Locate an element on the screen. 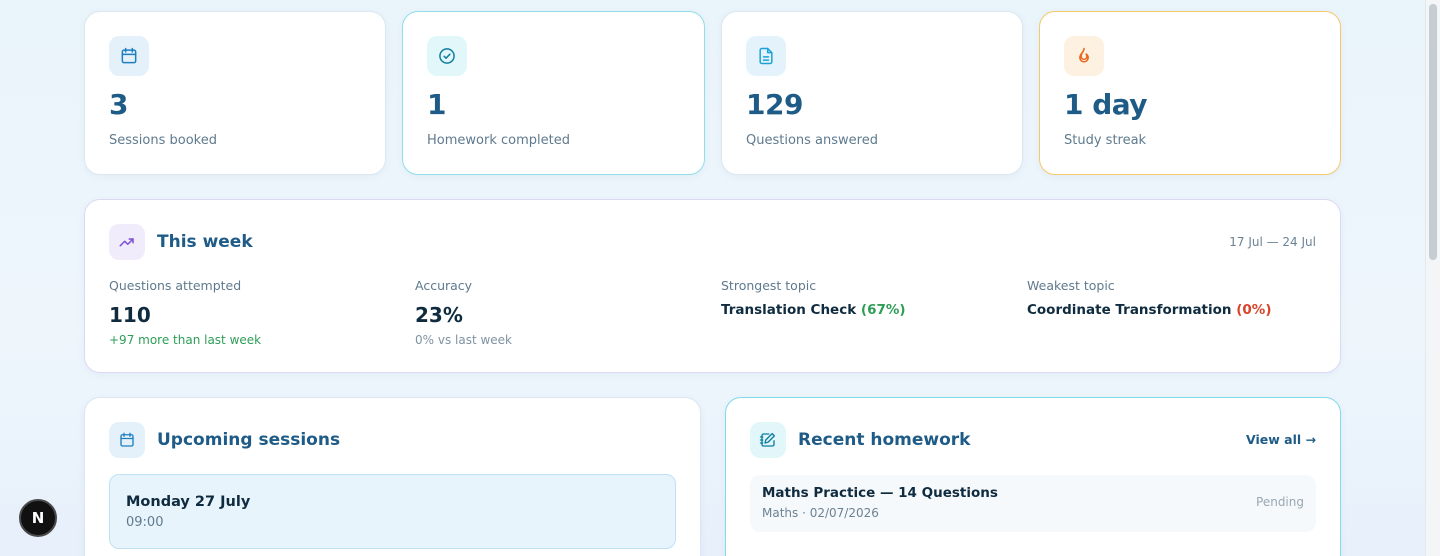 Image resolution: width=1440 pixels, height=556 pixels. metric-value: 110 is located at coordinates (130, 315).